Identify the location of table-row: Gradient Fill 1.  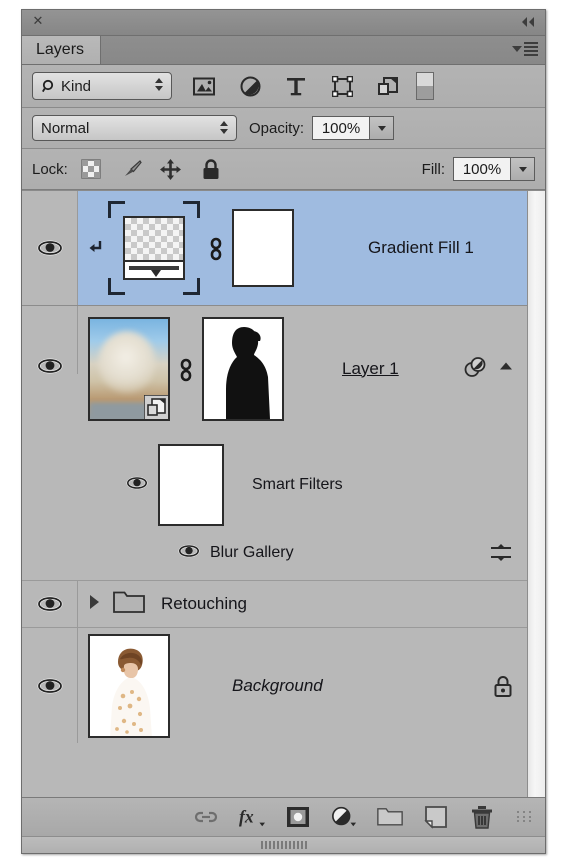
(274, 248).